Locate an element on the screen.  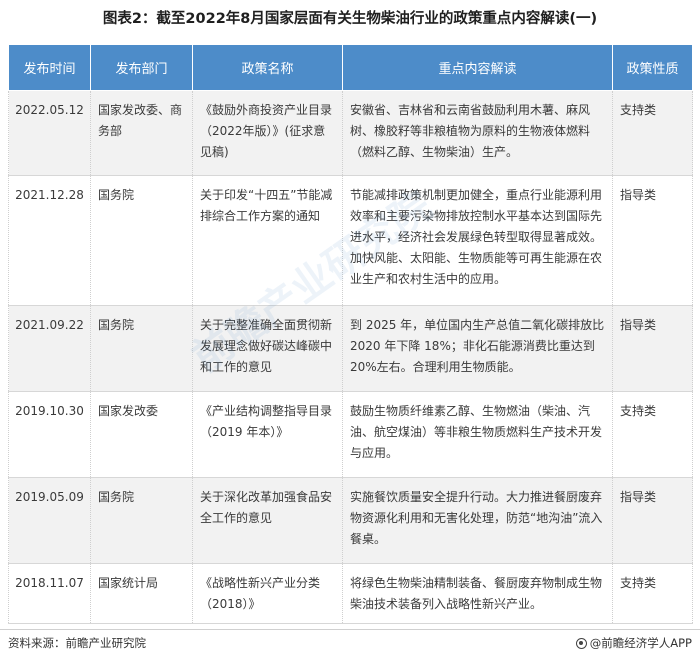
cell-department: 国家统计局 is located at coordinates (141, 593).